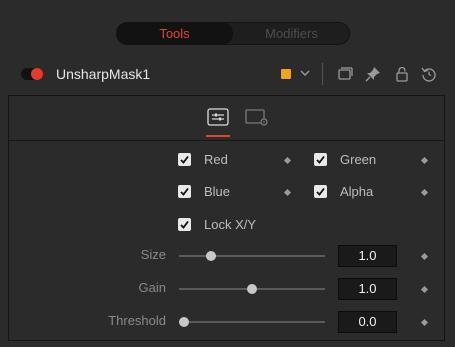 This screenshot has width=455, height=347. Describe the element at coordinates (184, 159) in the screenshot. I see `red-checkbox` at that location.